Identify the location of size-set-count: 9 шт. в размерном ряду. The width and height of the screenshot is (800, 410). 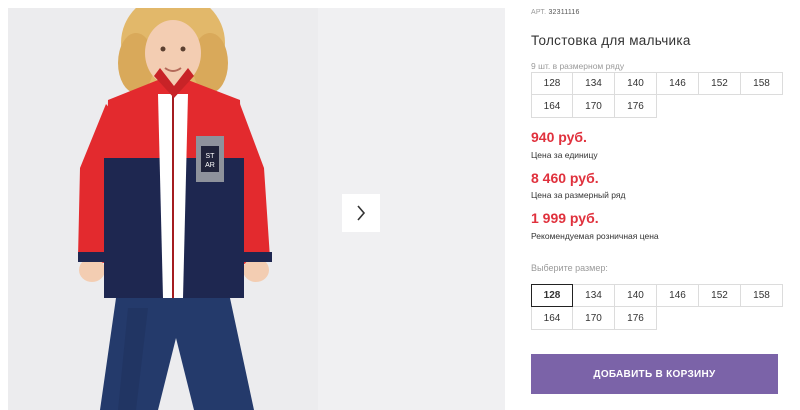
(578, 66).